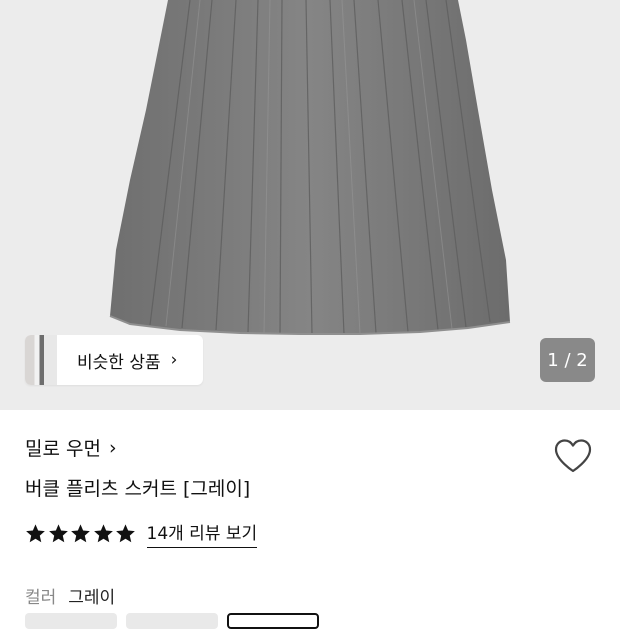  What do you see at coordinates (119, 362) in the screenshot?
I see `similar-products-label: 비슷한 상품` at bounding box center [119, 362].